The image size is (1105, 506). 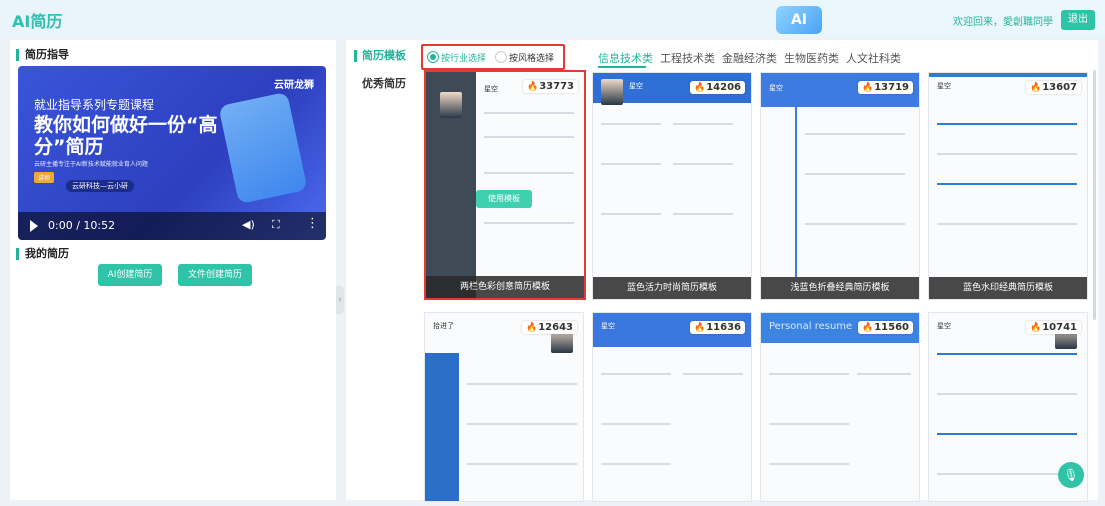 What do you see at coordinates (549, 327) in the screenshot?
I see `view-count: 🔥12643` at bounding box center [549, 327].